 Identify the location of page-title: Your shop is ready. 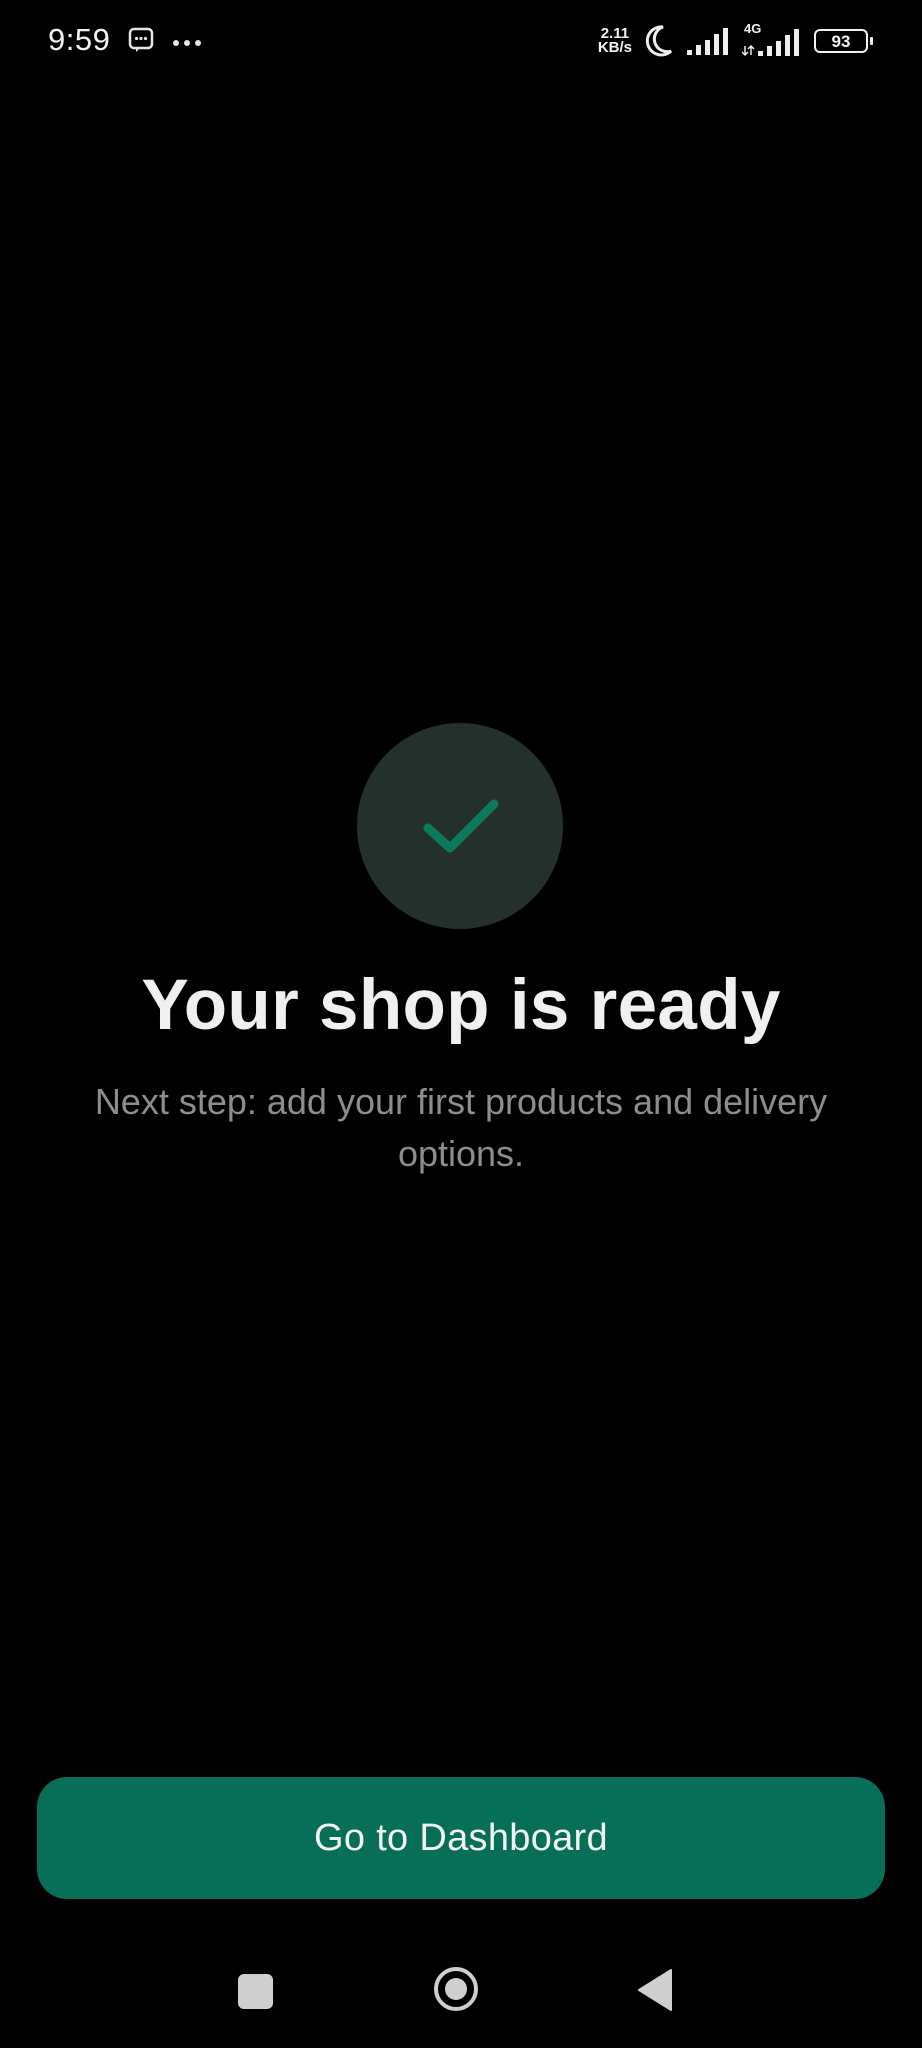
(461, 1005).